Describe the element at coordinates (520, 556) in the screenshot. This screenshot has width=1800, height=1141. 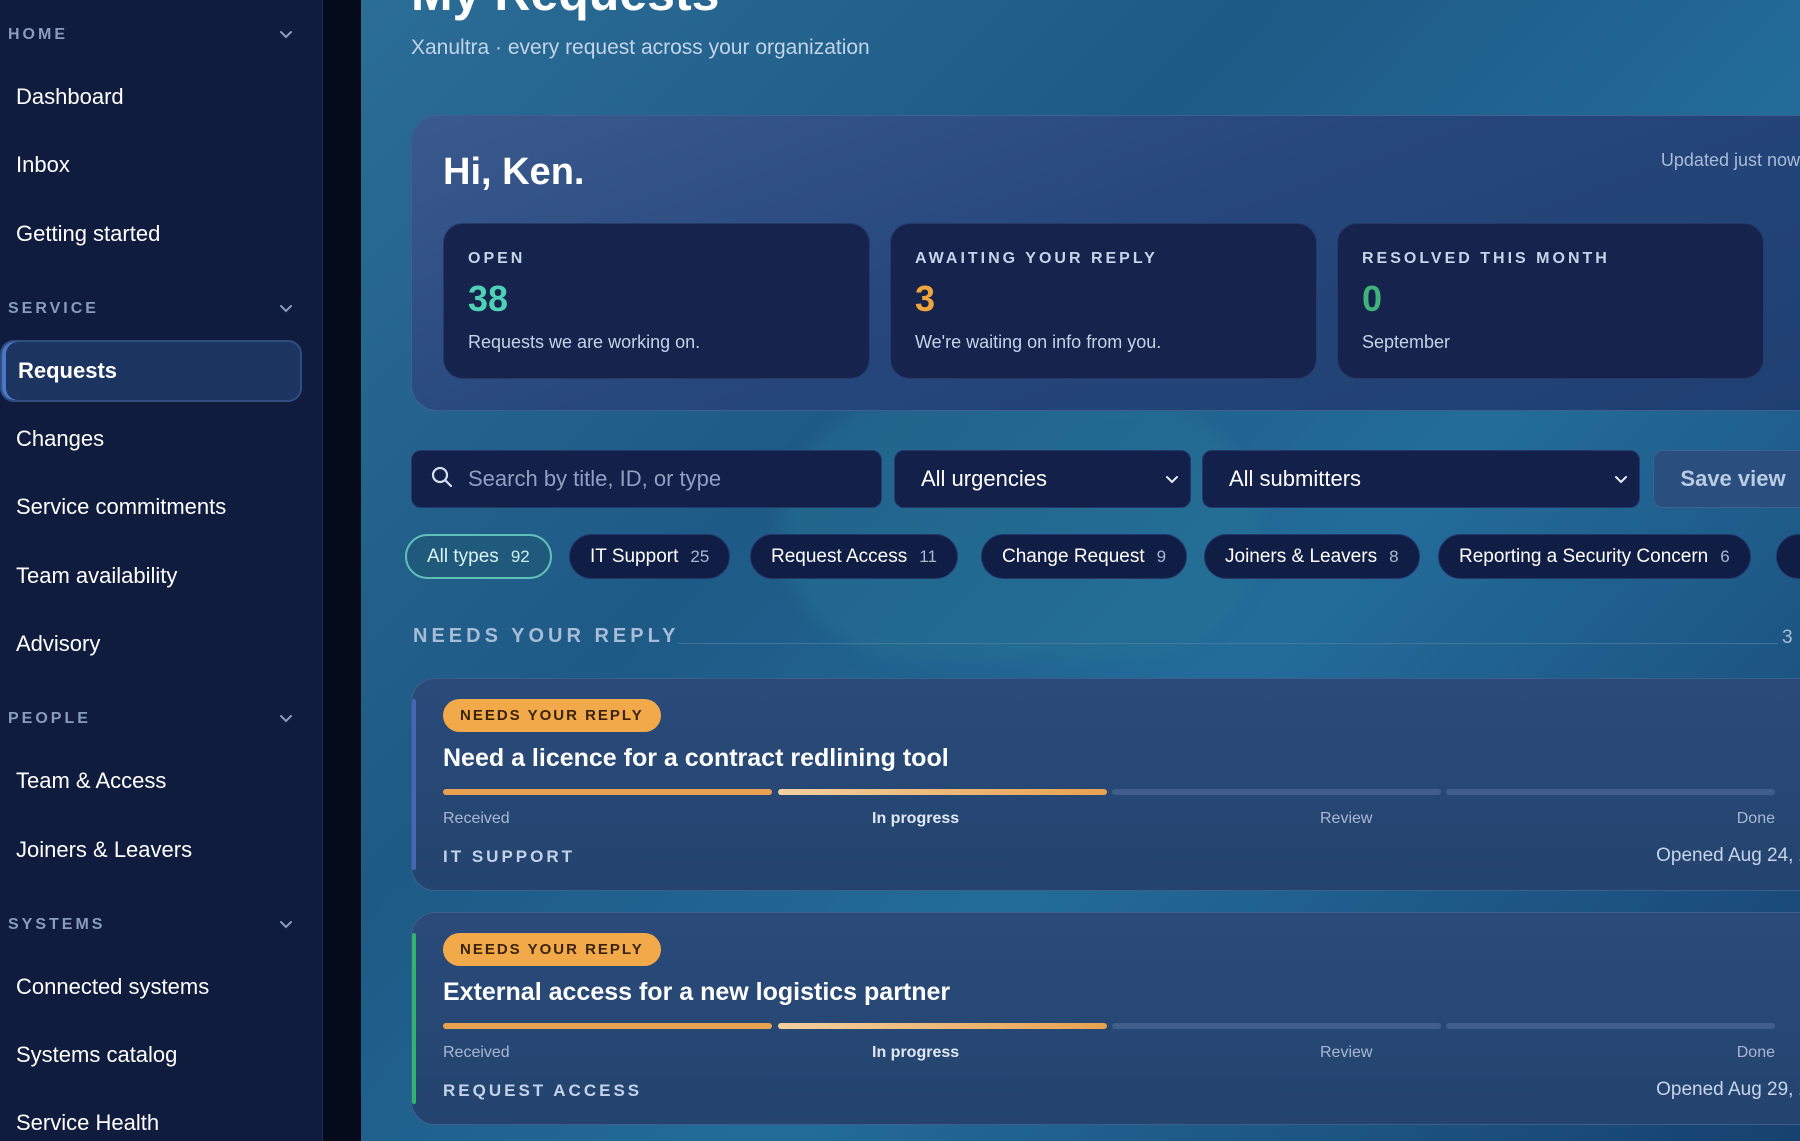
I see `chip-count: 92` at that location.